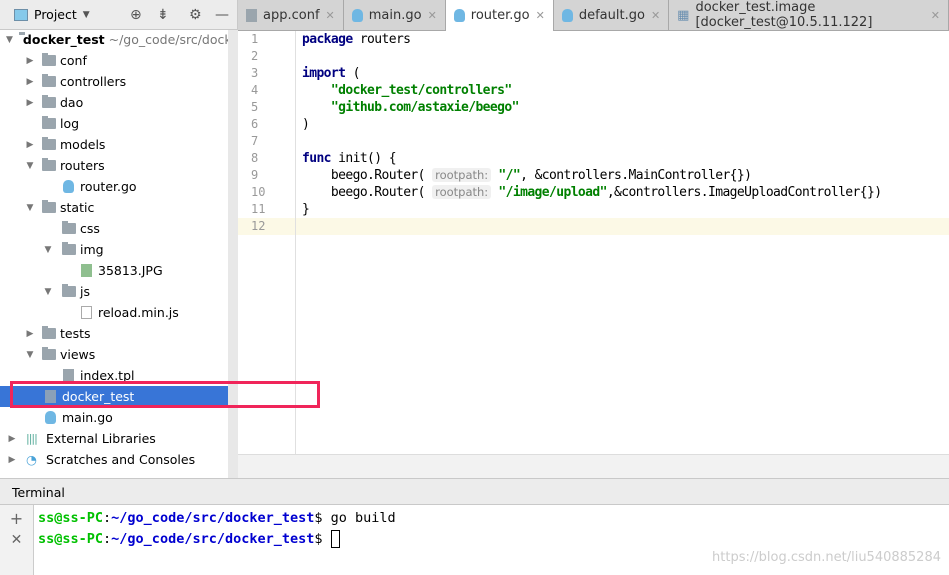 The width and height of the screenshot is (949, 575). Describe the element at coordinates (381, 39) in the screenshot. I see `code-text: routers` at that location.